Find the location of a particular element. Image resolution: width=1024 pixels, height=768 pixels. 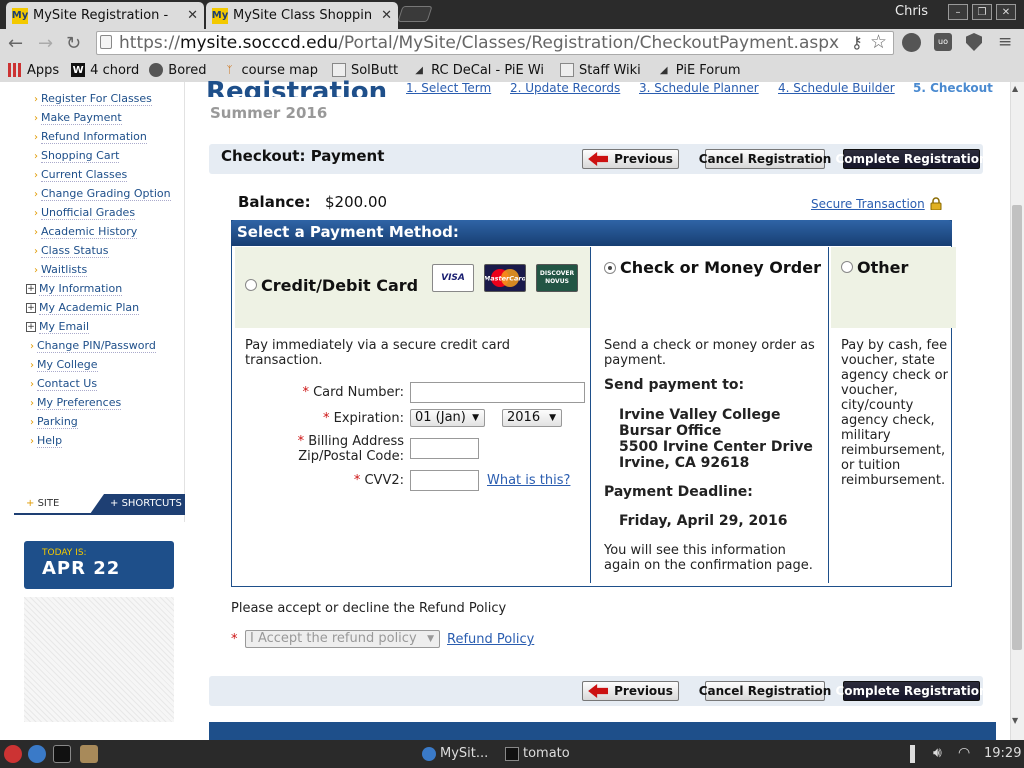

profile-name: Chris is located at coordinates (911, 11).